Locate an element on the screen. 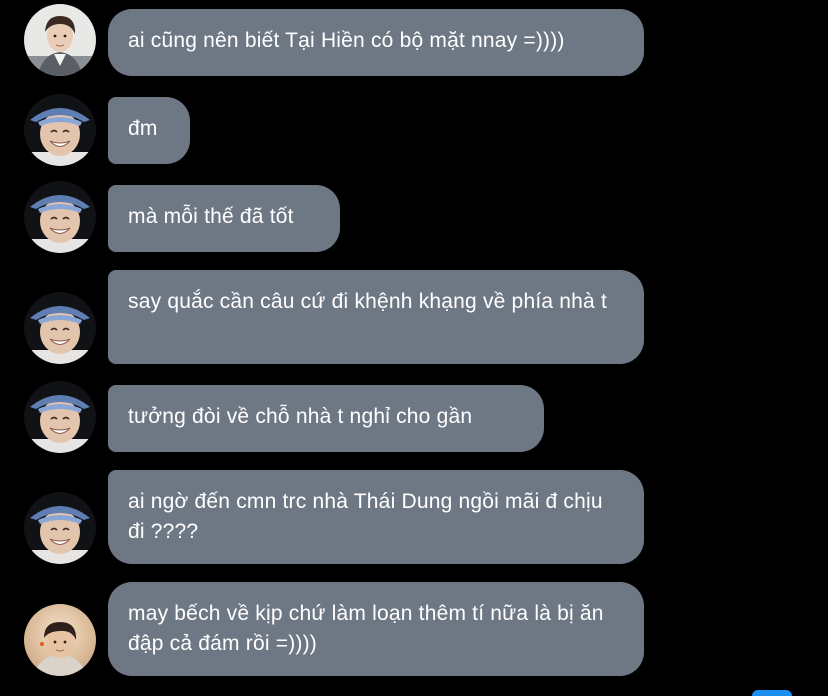 Image resolution: width=828 pixels, height=696 pixels. message-text: tưởng đòi về chỗ nhà t nghỉ cho gần is located at coordinates (300, 416).